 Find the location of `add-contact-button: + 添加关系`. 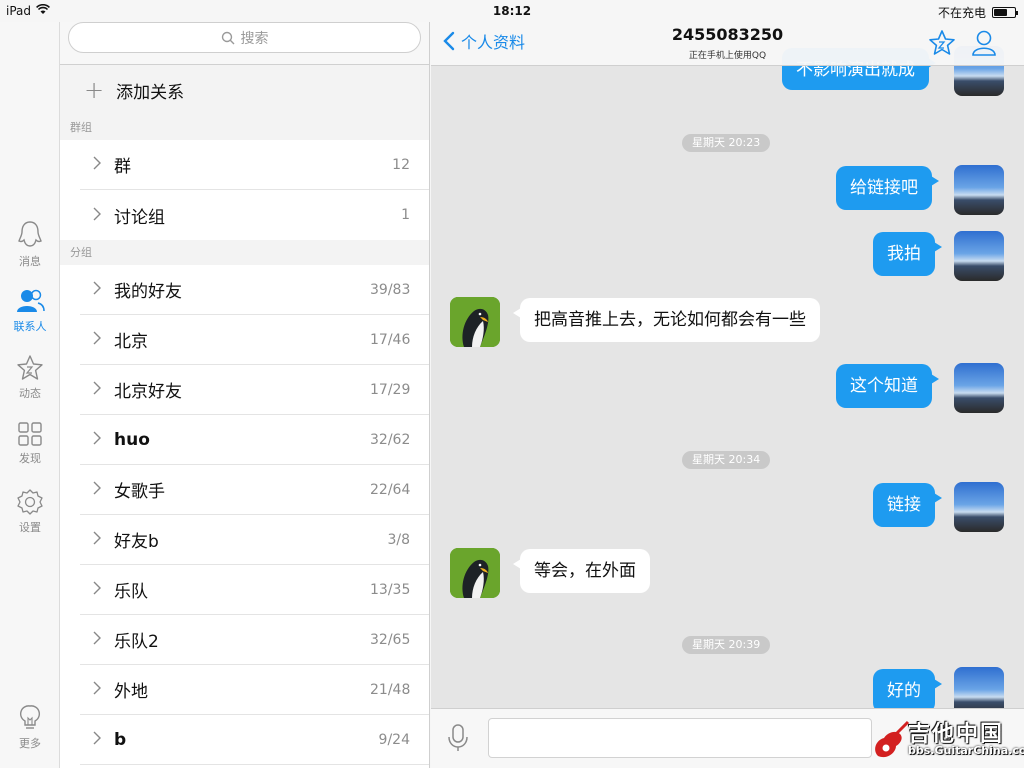

add-contact-button: + 添加关系 is located at coordinates (244, 90).